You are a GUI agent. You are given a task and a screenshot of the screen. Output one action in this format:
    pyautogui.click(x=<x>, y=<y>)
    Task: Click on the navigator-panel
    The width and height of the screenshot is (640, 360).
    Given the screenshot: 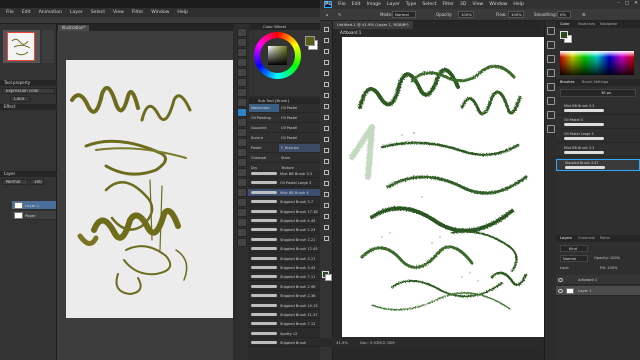 What is the action you would take?
    pyautogui.click(x=21, y=46)
    